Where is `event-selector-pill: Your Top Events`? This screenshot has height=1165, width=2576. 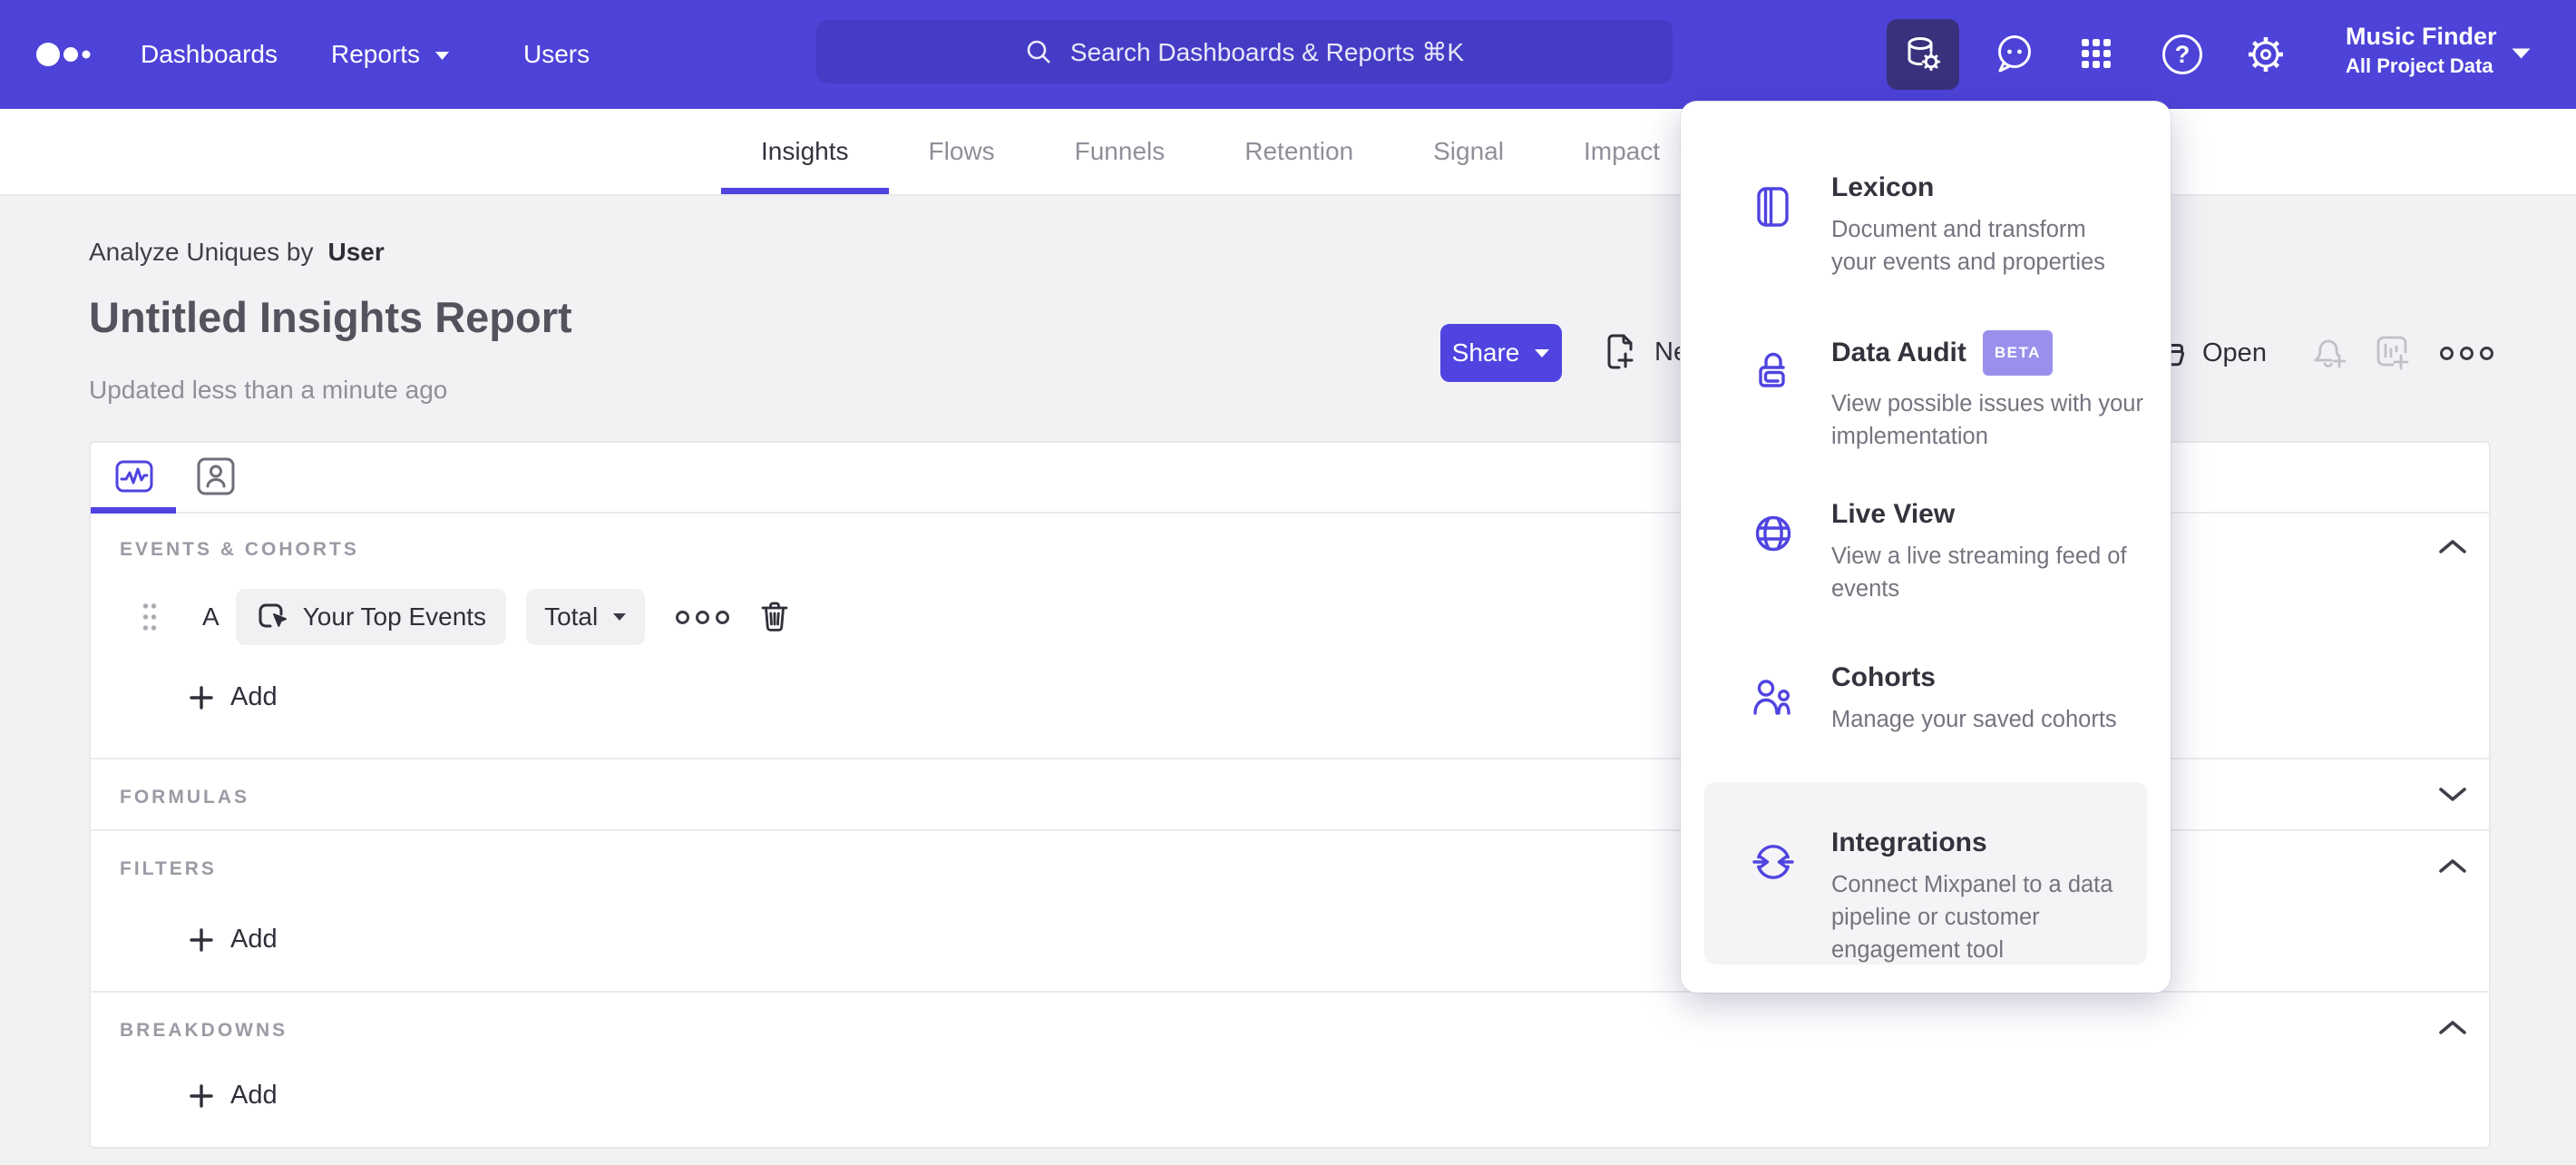
event-selector-pill: Your Top Events is located at coordinates (371, 617).